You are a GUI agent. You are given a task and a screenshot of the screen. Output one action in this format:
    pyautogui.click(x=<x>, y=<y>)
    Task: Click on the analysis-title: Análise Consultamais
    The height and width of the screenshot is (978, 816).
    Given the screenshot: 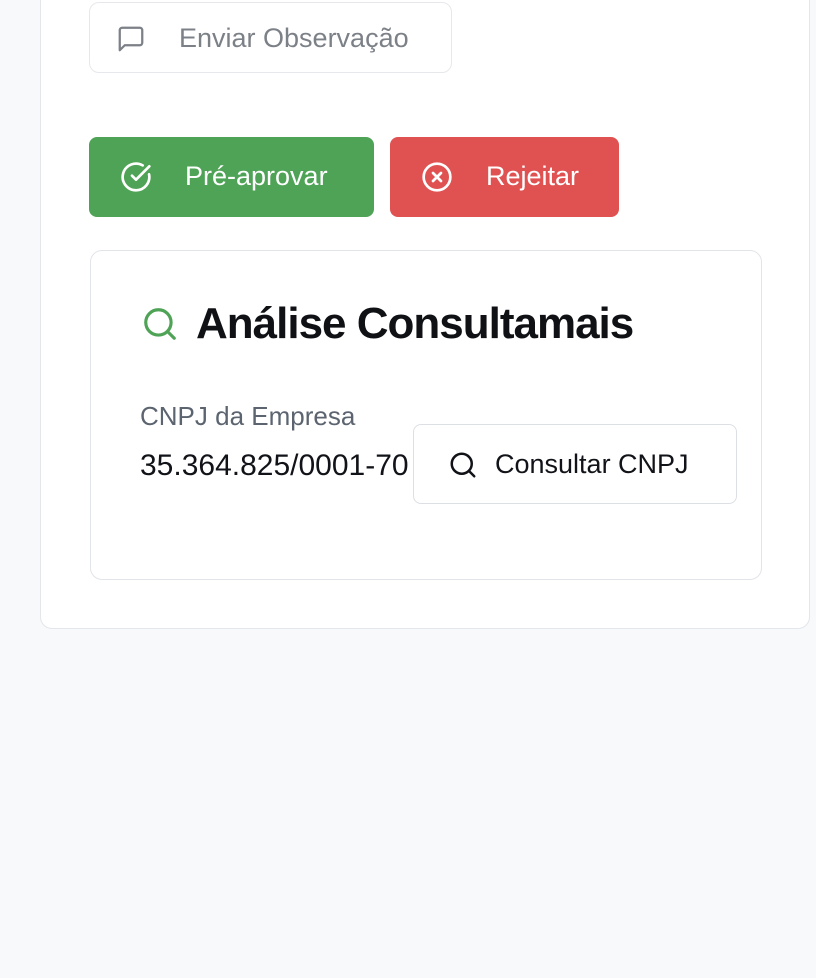 What is the action you would take?
    pyautogui.click(x=415, y=323)
    